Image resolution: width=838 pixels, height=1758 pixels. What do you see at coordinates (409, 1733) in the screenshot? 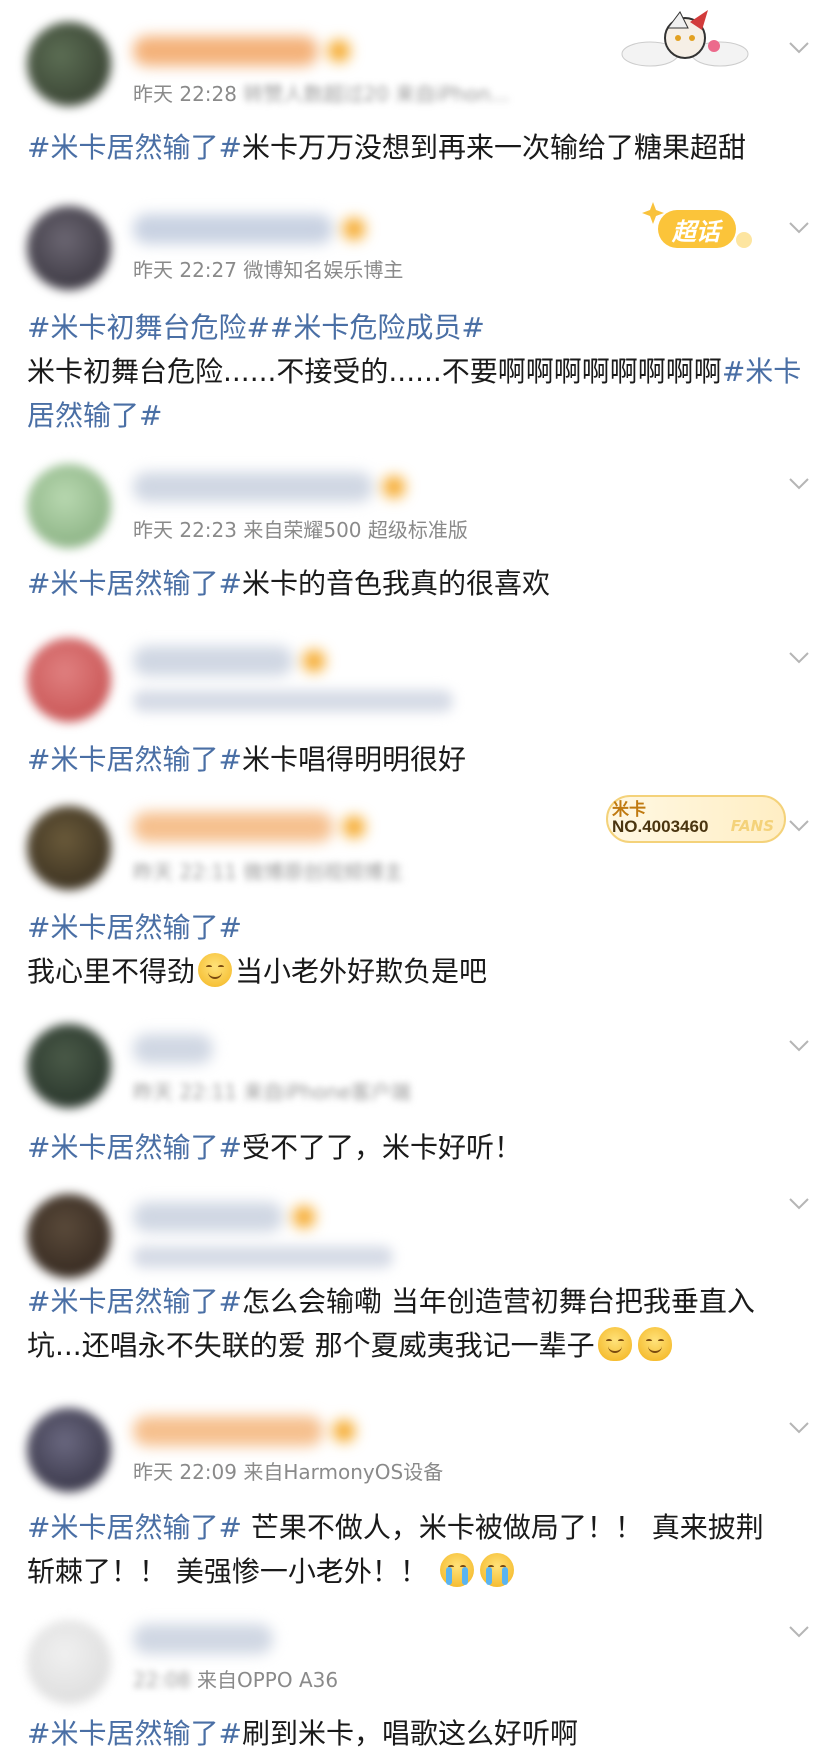
I see `comment-text-span: 刷到米卡，唱歌这么好听啊` at bounding box center [409, 1733].